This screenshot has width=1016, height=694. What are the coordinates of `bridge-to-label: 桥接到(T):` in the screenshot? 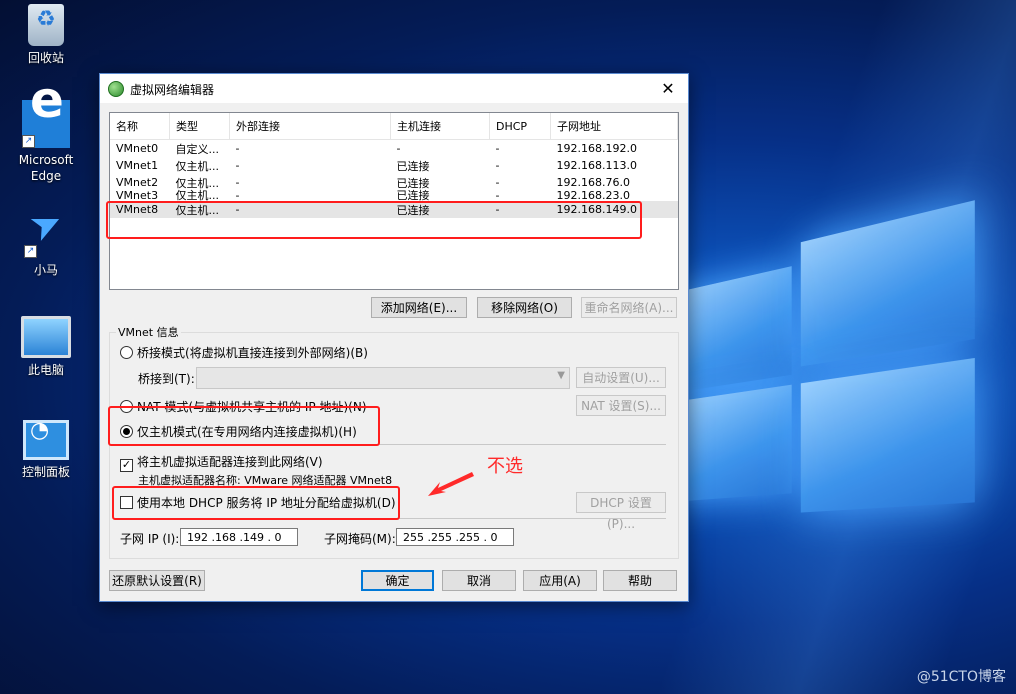 It's located at (166, 379).